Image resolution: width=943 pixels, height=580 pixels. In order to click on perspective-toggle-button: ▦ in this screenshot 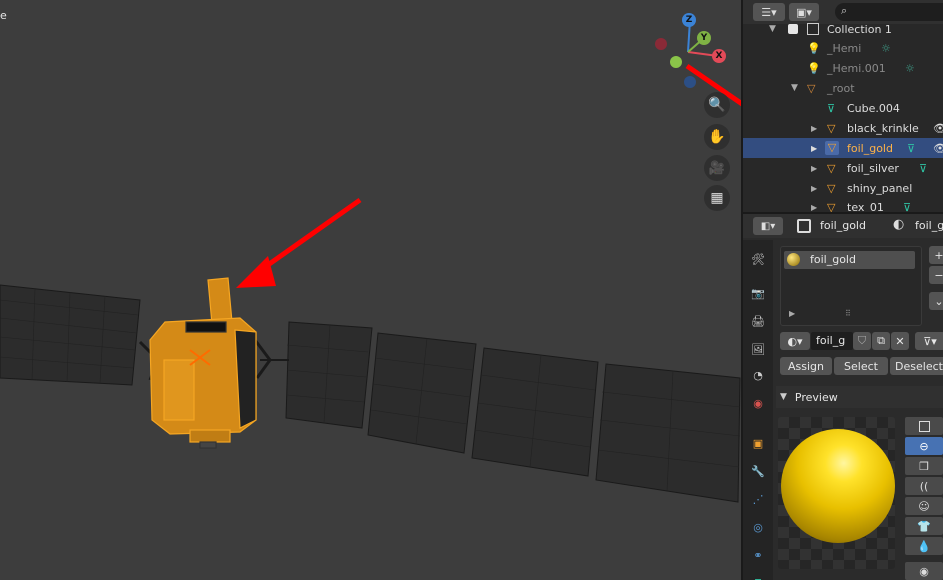, I will do `click(717, 198)`.